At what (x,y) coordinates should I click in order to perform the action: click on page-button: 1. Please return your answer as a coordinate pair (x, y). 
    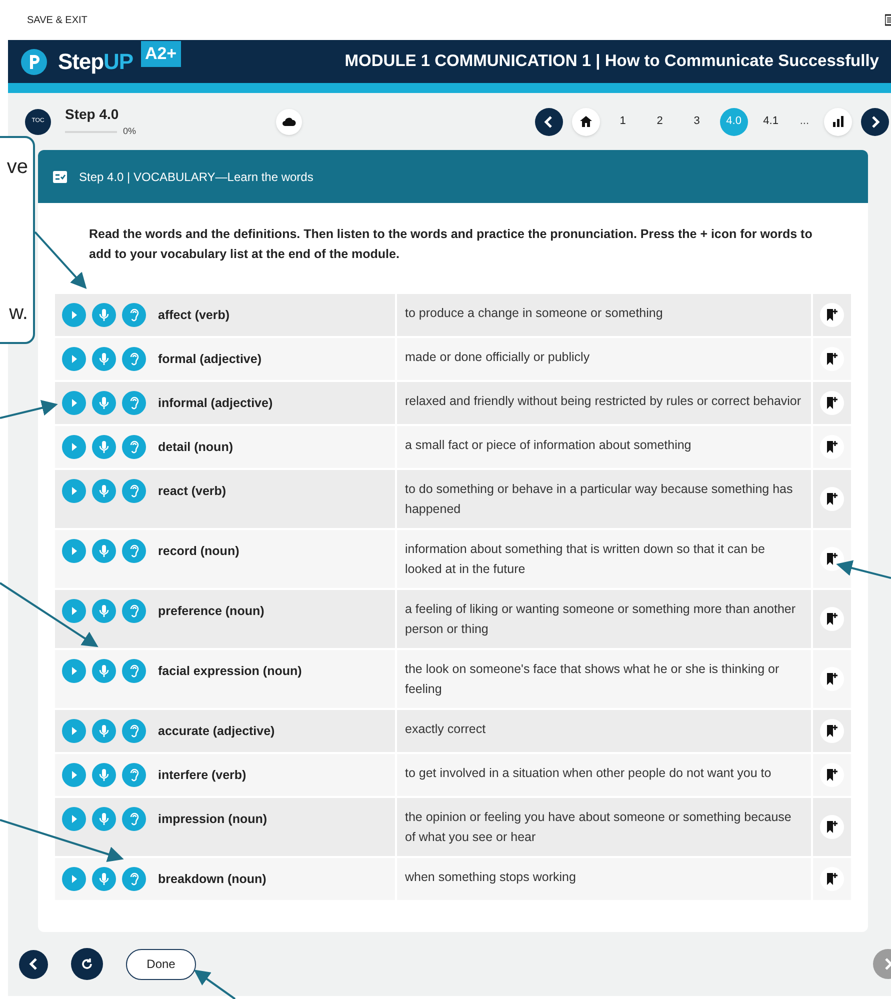
    Looking at the image, I should click on (622, 122).